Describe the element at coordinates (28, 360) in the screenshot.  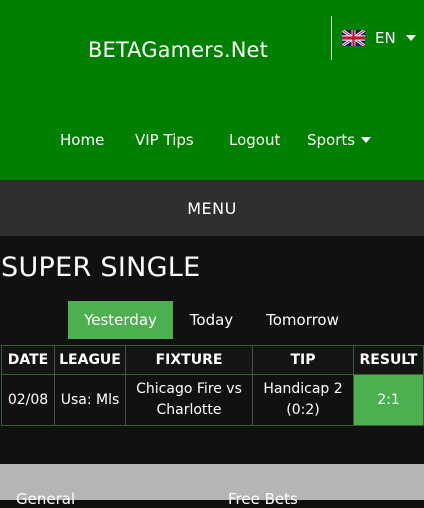
I see `column-header-date: DATE` at that location.